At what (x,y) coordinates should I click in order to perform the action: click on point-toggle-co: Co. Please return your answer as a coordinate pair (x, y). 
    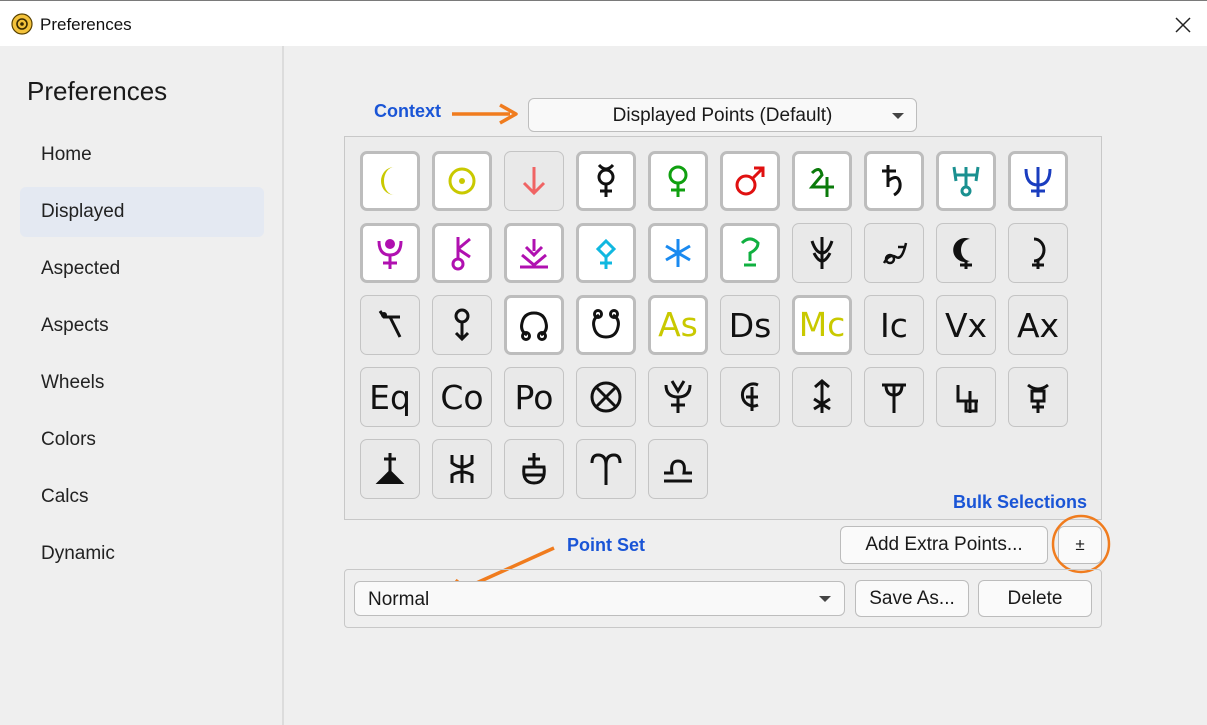
    Looking at the image, I should click on (462, 397).